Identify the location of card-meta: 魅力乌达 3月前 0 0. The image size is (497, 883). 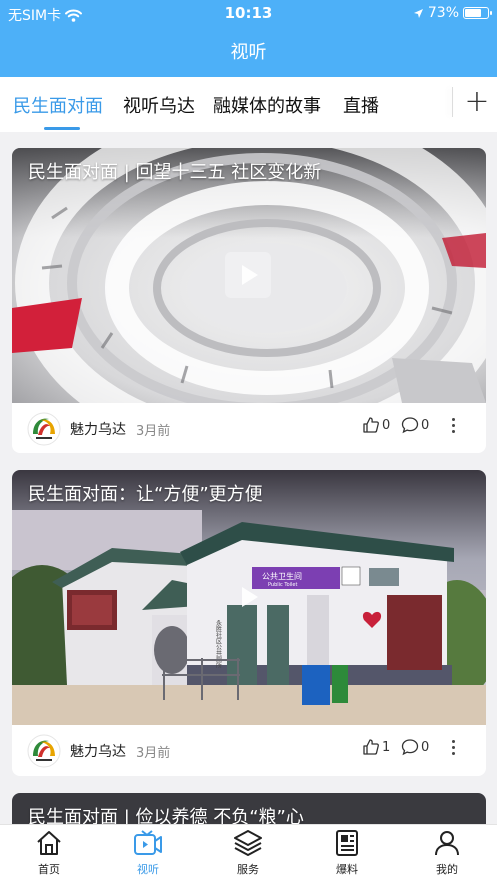
(249, 428).